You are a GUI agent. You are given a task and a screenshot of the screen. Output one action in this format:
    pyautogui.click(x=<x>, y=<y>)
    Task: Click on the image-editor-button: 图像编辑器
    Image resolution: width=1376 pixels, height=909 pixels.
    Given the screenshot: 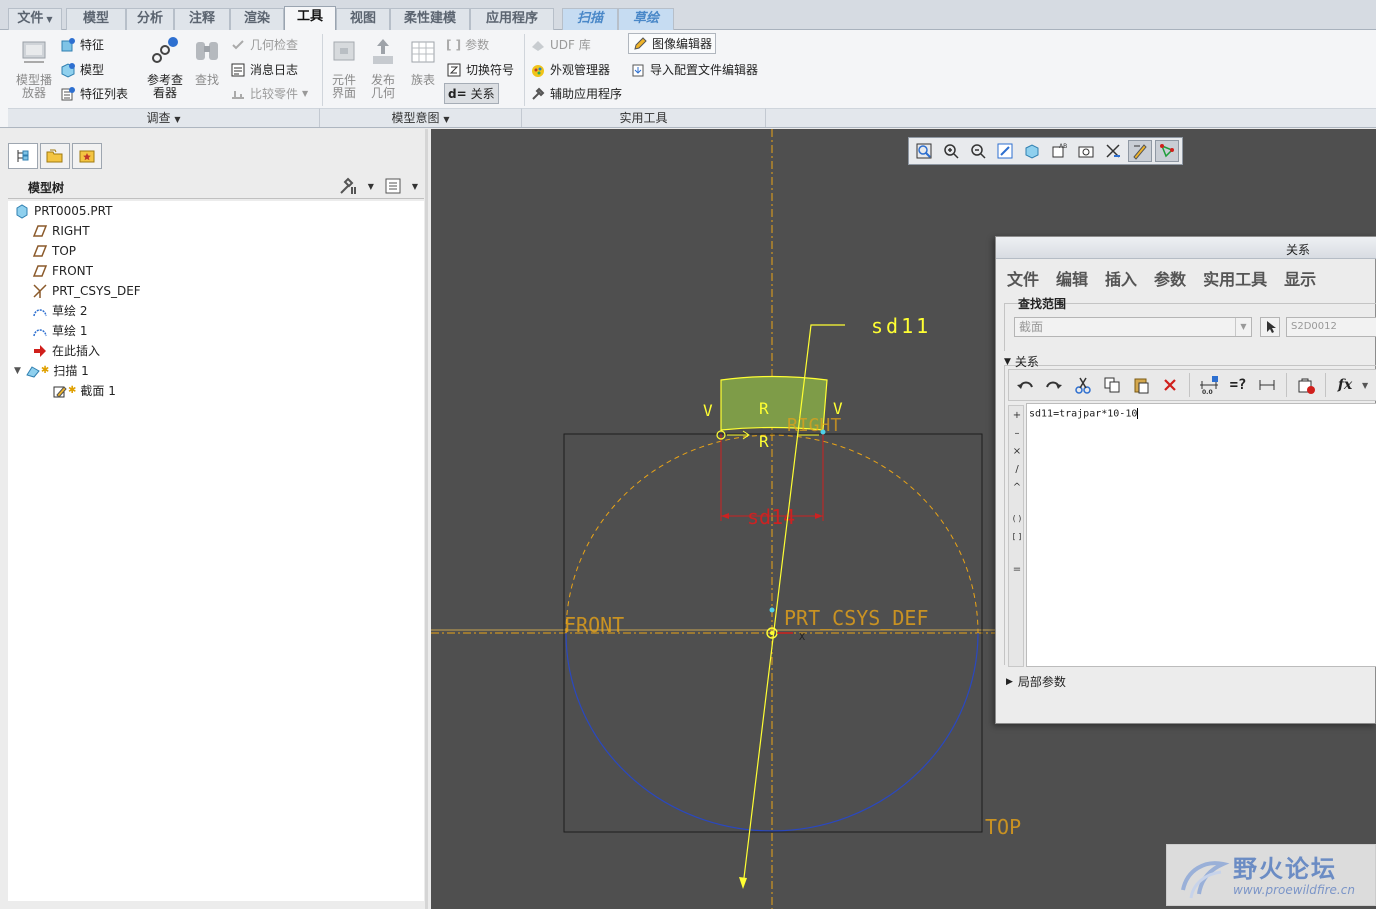 What is the action you would take?
    pyautogui.click(x=672, y=43)
    